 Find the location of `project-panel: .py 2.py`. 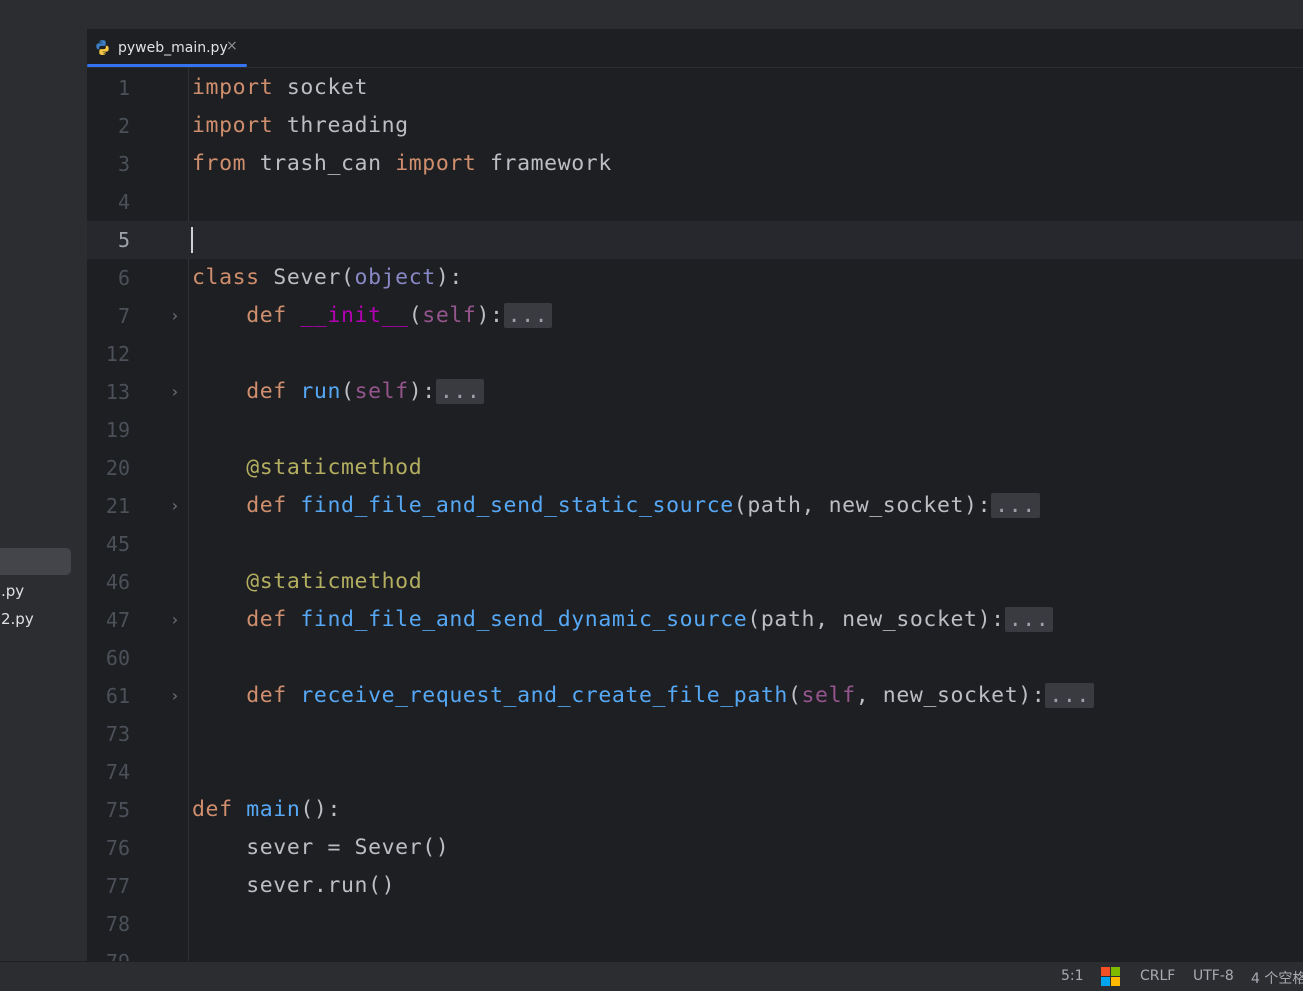

project-panel: .py 2.py is located at coordinates (44, 495).